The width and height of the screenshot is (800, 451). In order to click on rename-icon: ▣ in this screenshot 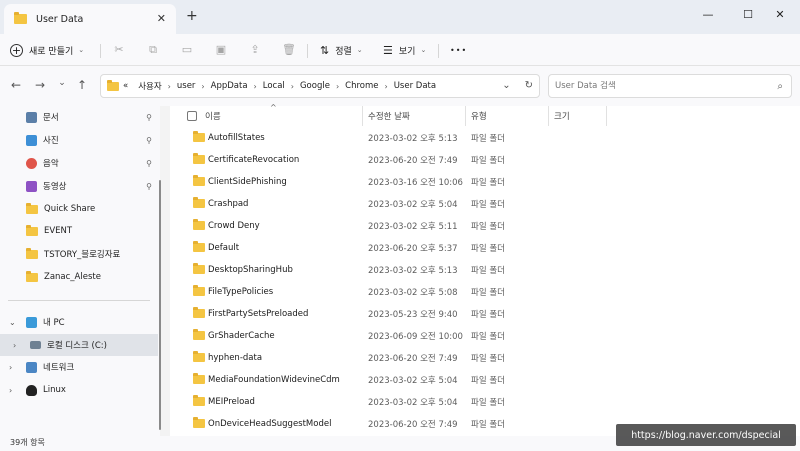, I will do `click(221, 50)`.